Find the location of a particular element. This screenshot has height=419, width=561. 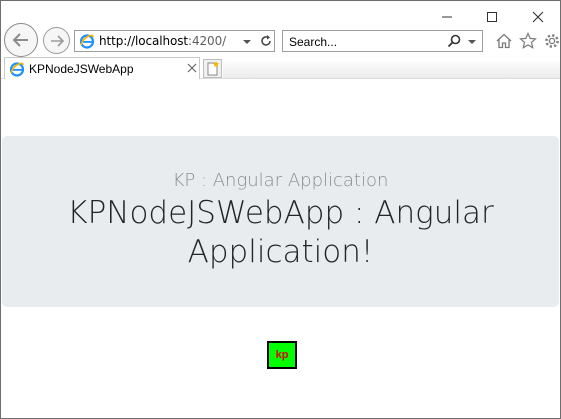

search-dropdown-icon is located at coordinates (472, 44).